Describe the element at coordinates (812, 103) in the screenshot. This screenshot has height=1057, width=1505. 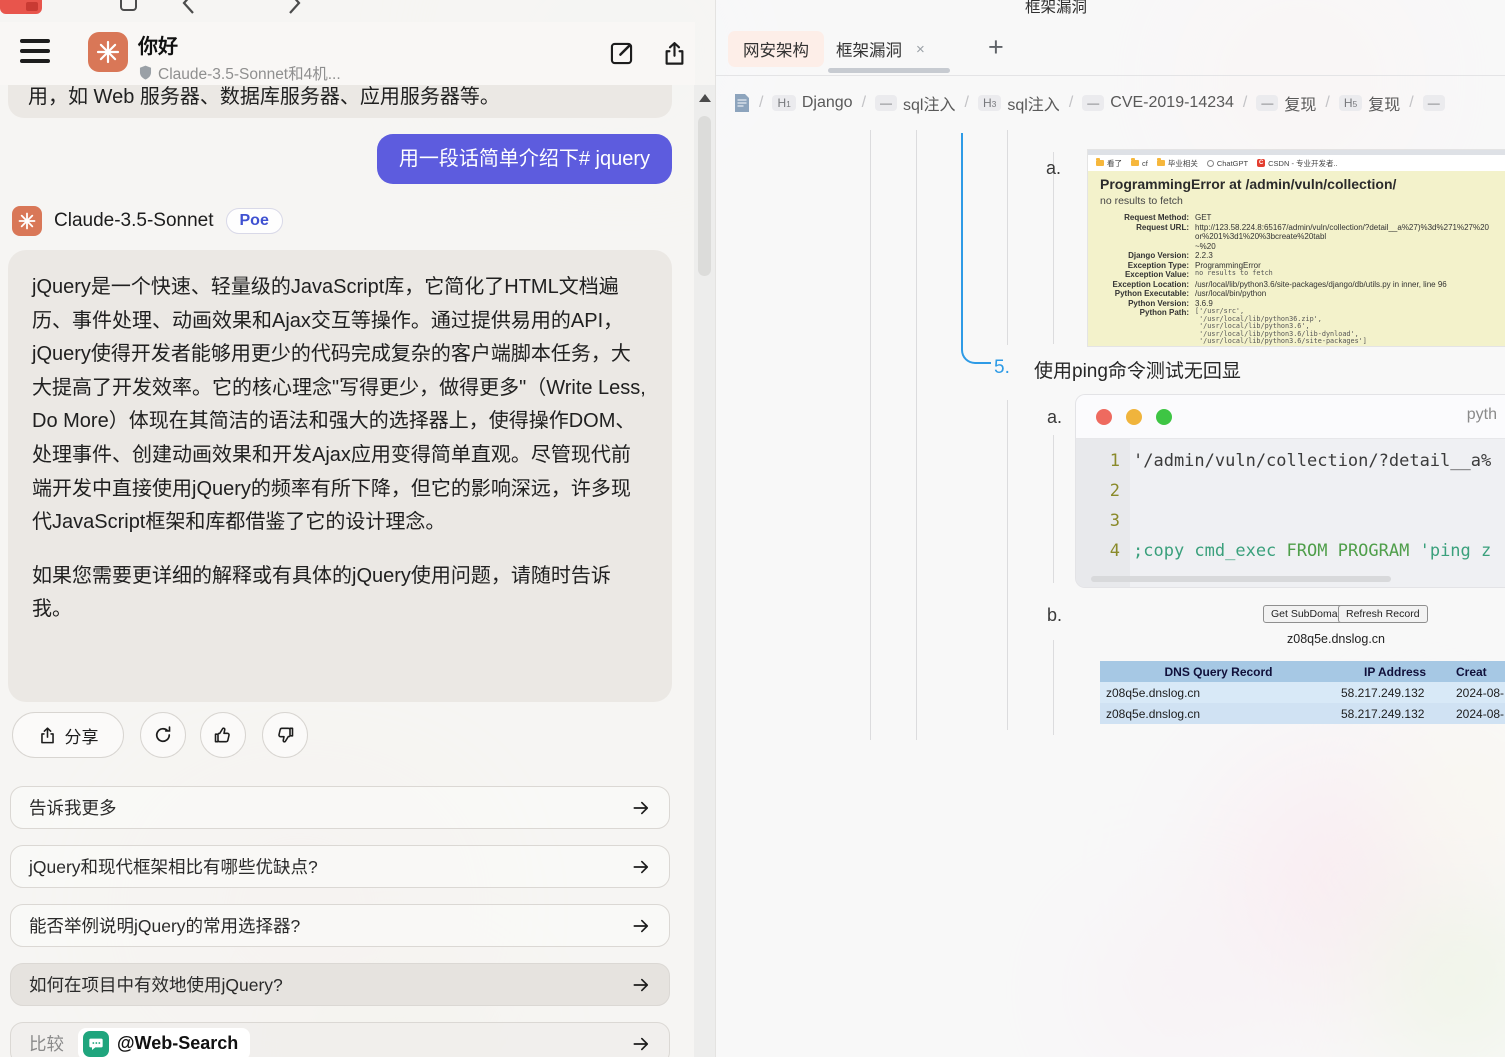
I see `breadcrumb-item: H 1 Django` at that location.